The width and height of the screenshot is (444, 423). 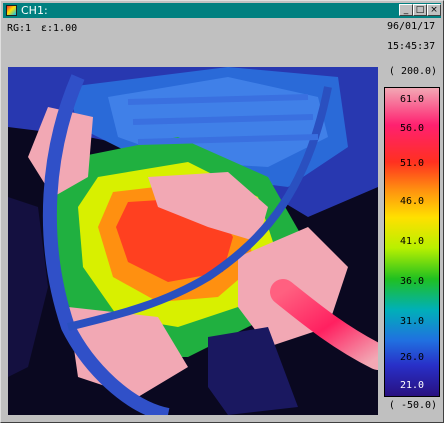 What do you see at coordinates (34, 10) in the screenshot?
I see `window-title: CH1:` at bounding box center [34, 10].